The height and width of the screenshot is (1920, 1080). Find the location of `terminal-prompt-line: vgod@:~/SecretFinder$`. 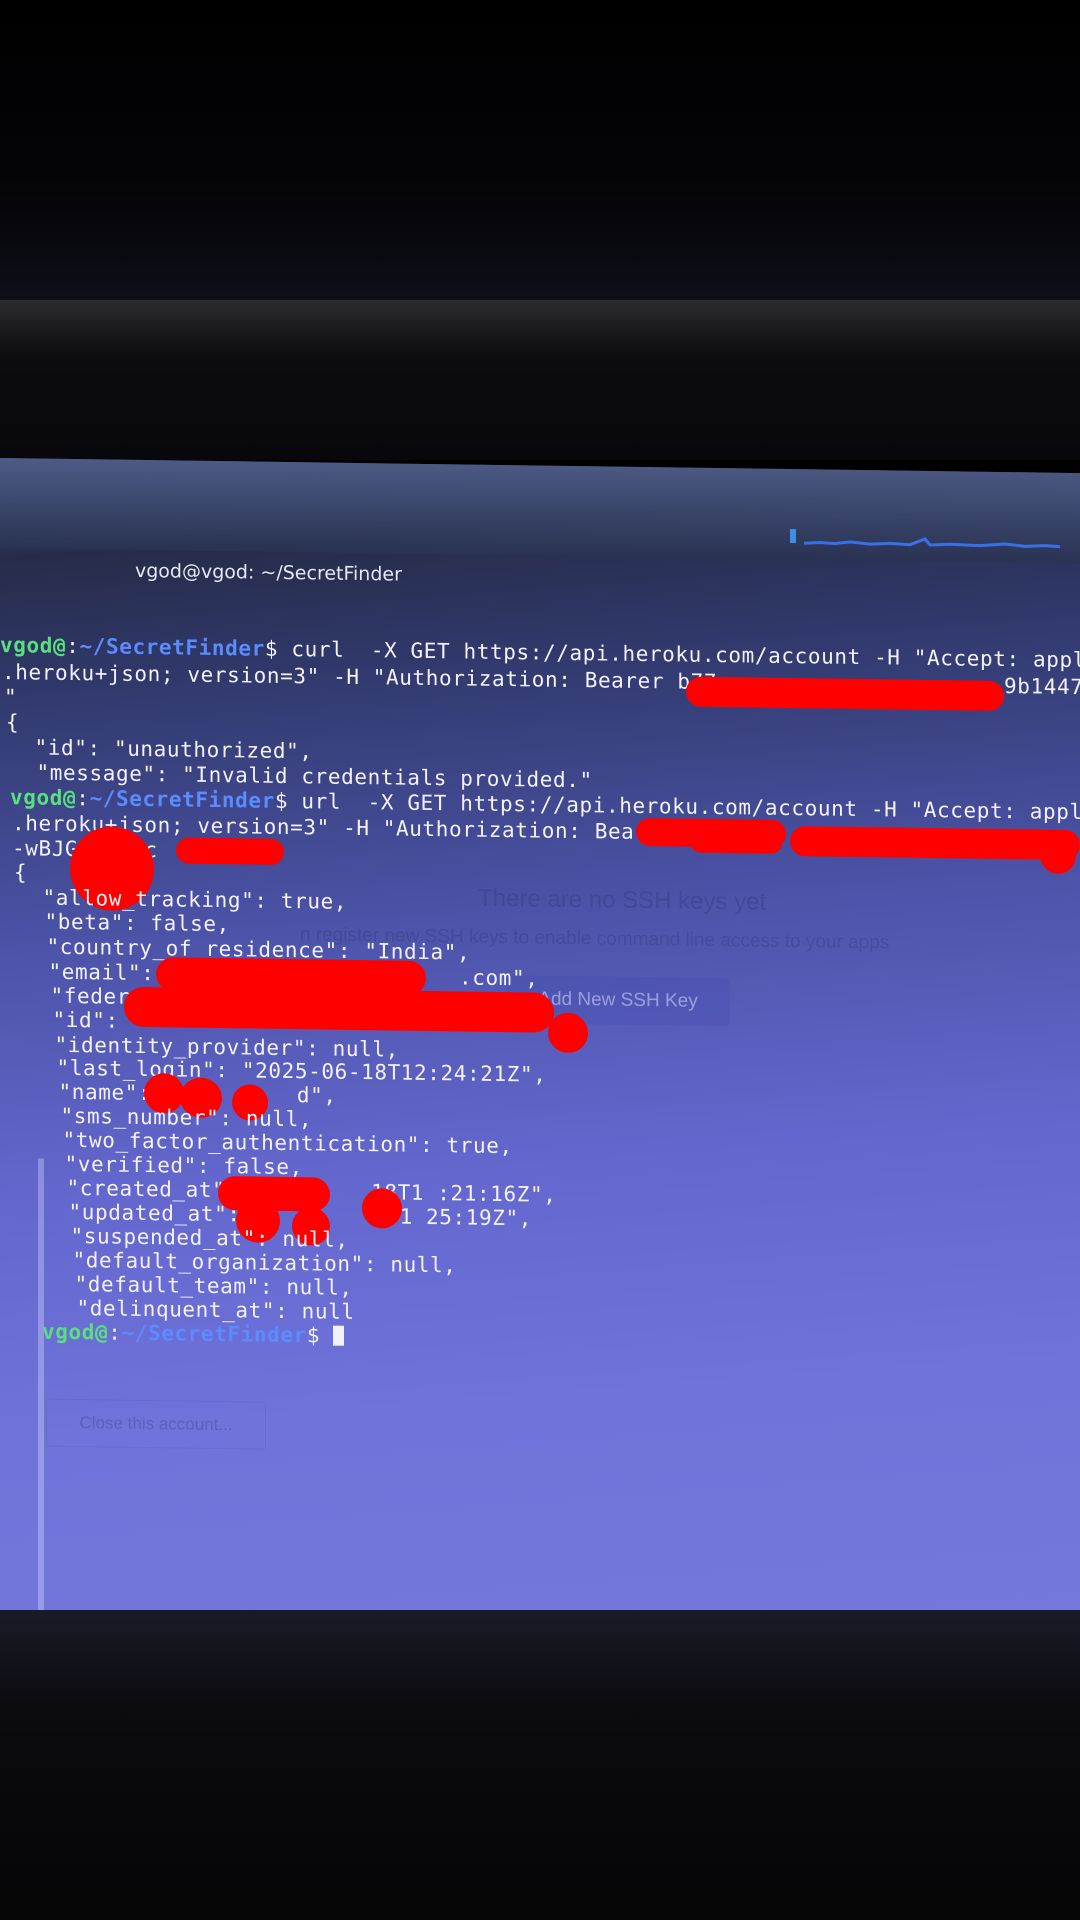

terminal-prompt-line: vgod@:~/SecretFinder$ is located at coordinates (193, 1333).